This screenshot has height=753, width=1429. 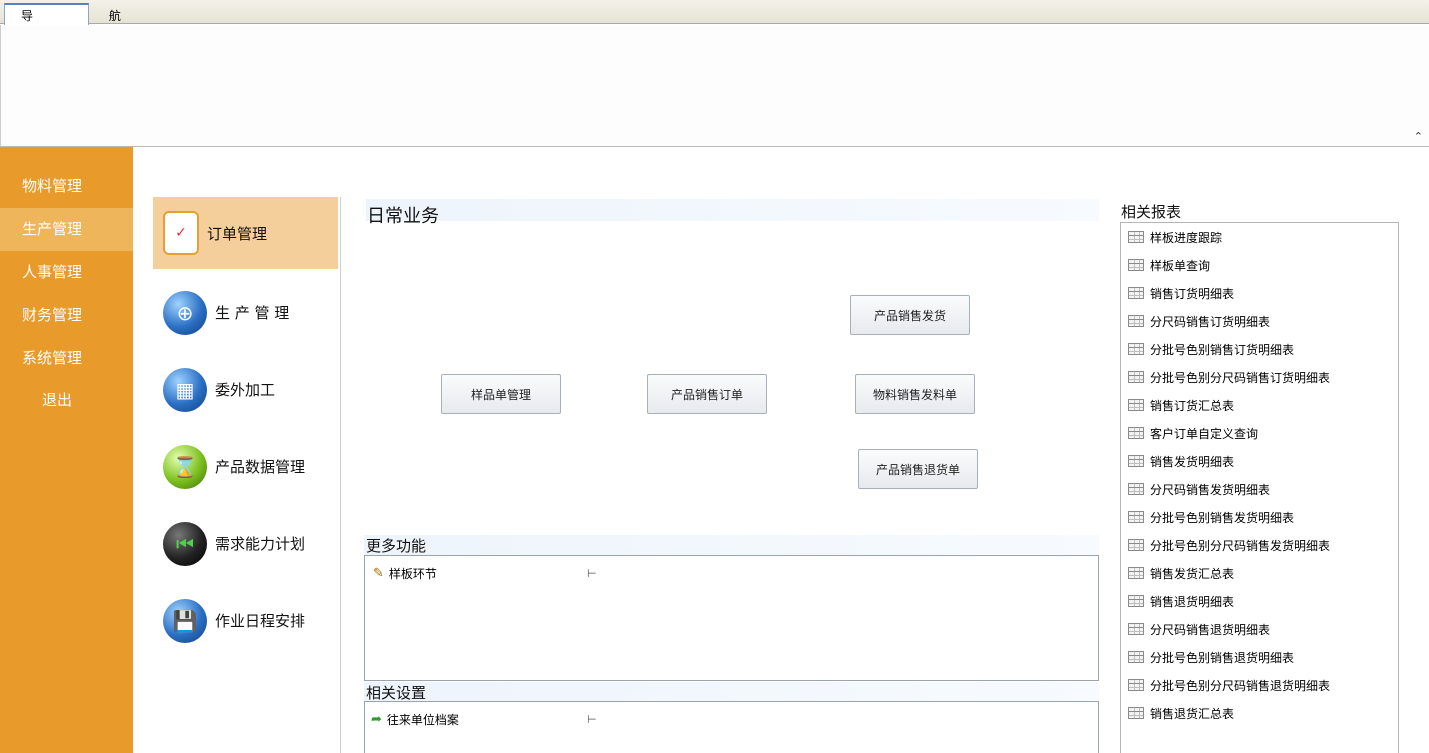 What do you see at coordinates (403, 216) in the screenshot?
I see `daily-title: 日常业务` at bounding box center [403, 216].